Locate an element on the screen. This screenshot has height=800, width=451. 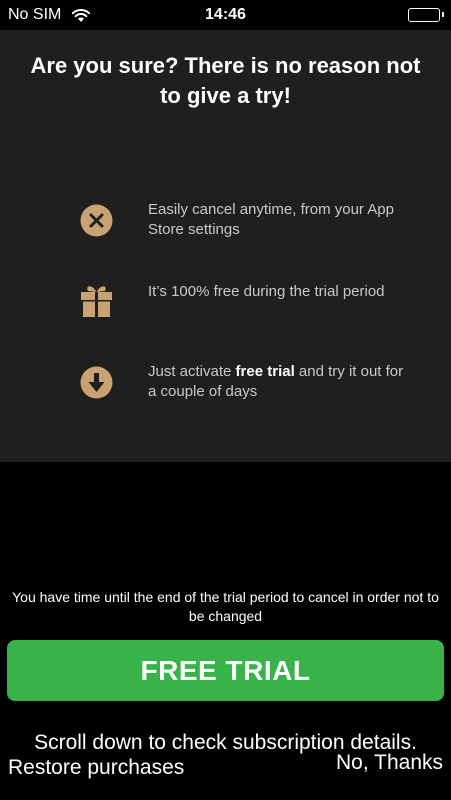
x-circle-icon is located at coordinates (96, 220).